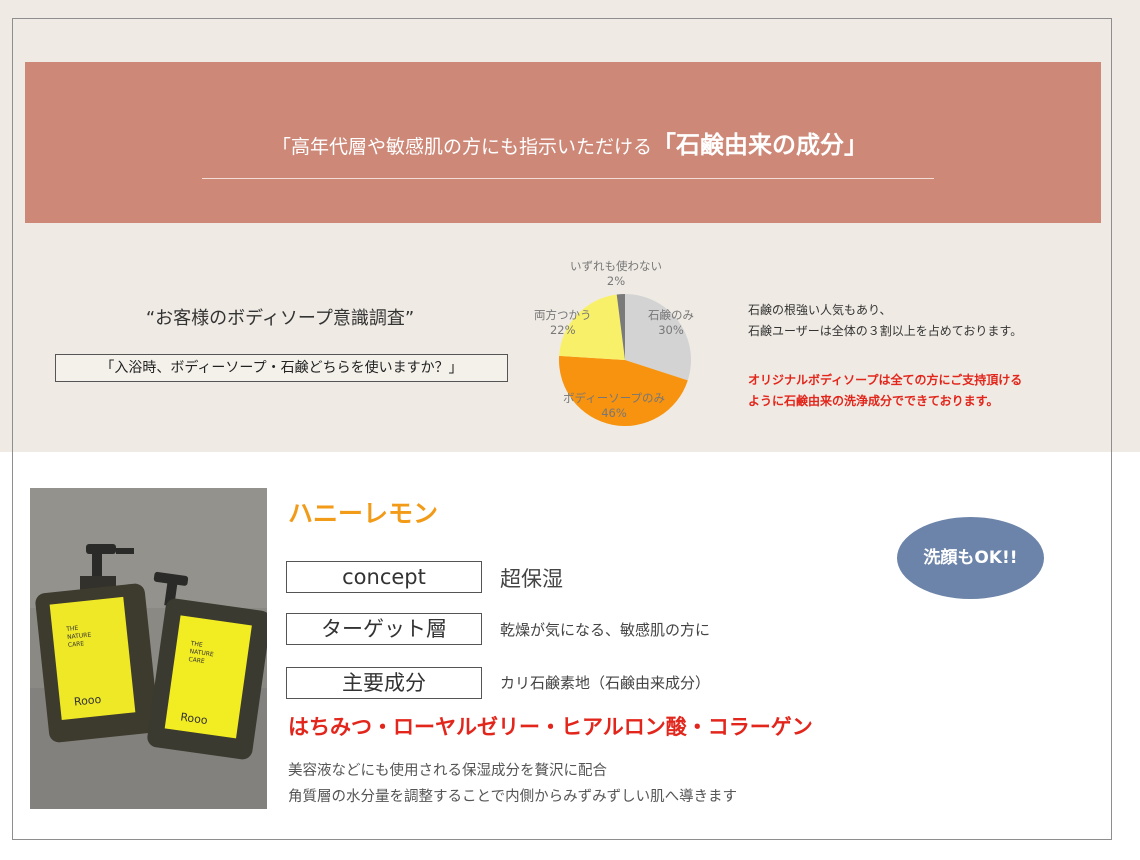 This screenshot has height=860, width=1140. Describe the element at coordinates (885, 331) in the screenshot. I see `survey-note-line: 石鹸ユーザーは全体の３割以上を占めております。` at that location.